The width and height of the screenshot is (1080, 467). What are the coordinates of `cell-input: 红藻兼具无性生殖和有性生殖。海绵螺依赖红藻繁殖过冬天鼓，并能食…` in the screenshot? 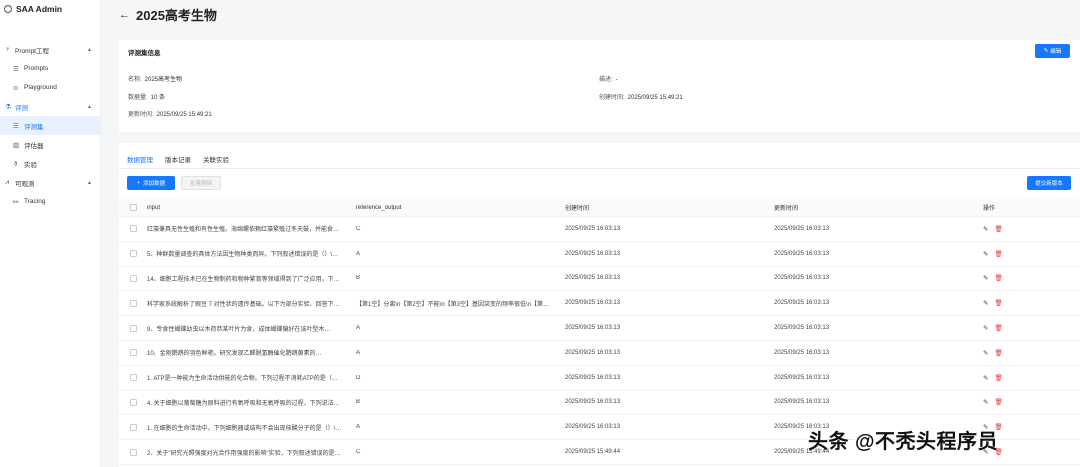 It's located at (243, 230).